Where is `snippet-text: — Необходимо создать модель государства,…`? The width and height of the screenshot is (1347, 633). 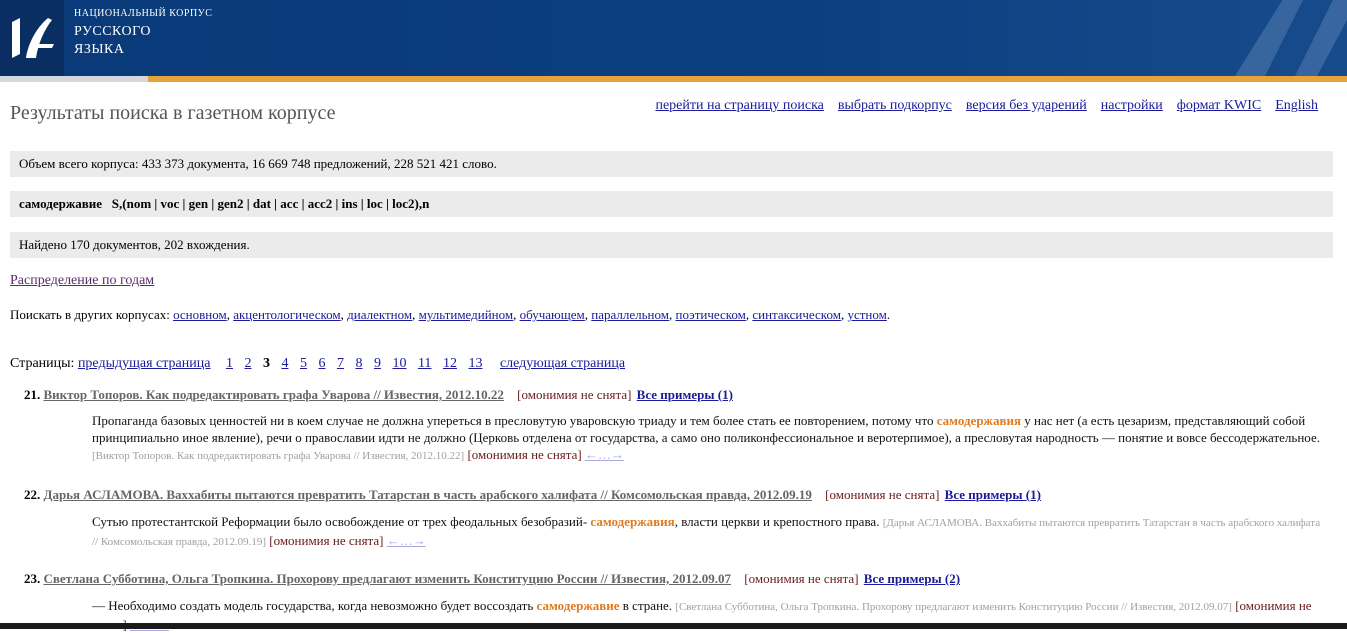
snippet-text: — Необходимо создать модель государства,… is located at coordinates (314, 605).